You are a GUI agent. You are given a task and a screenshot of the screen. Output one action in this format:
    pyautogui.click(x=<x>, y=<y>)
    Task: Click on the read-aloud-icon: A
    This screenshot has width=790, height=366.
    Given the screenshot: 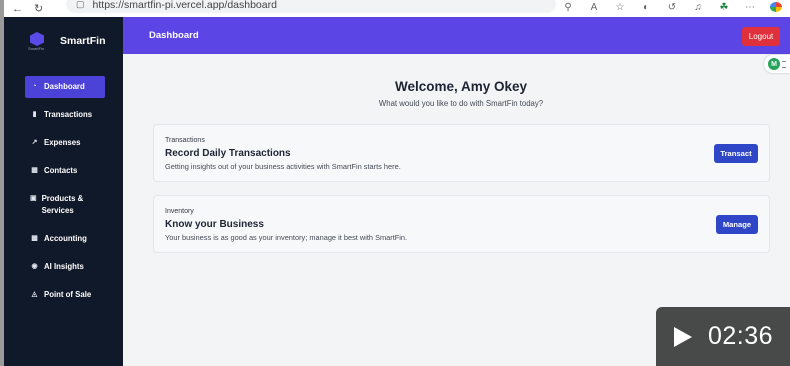 What is the action you would take?
    pyautogui.click(x=594, y=7)
    